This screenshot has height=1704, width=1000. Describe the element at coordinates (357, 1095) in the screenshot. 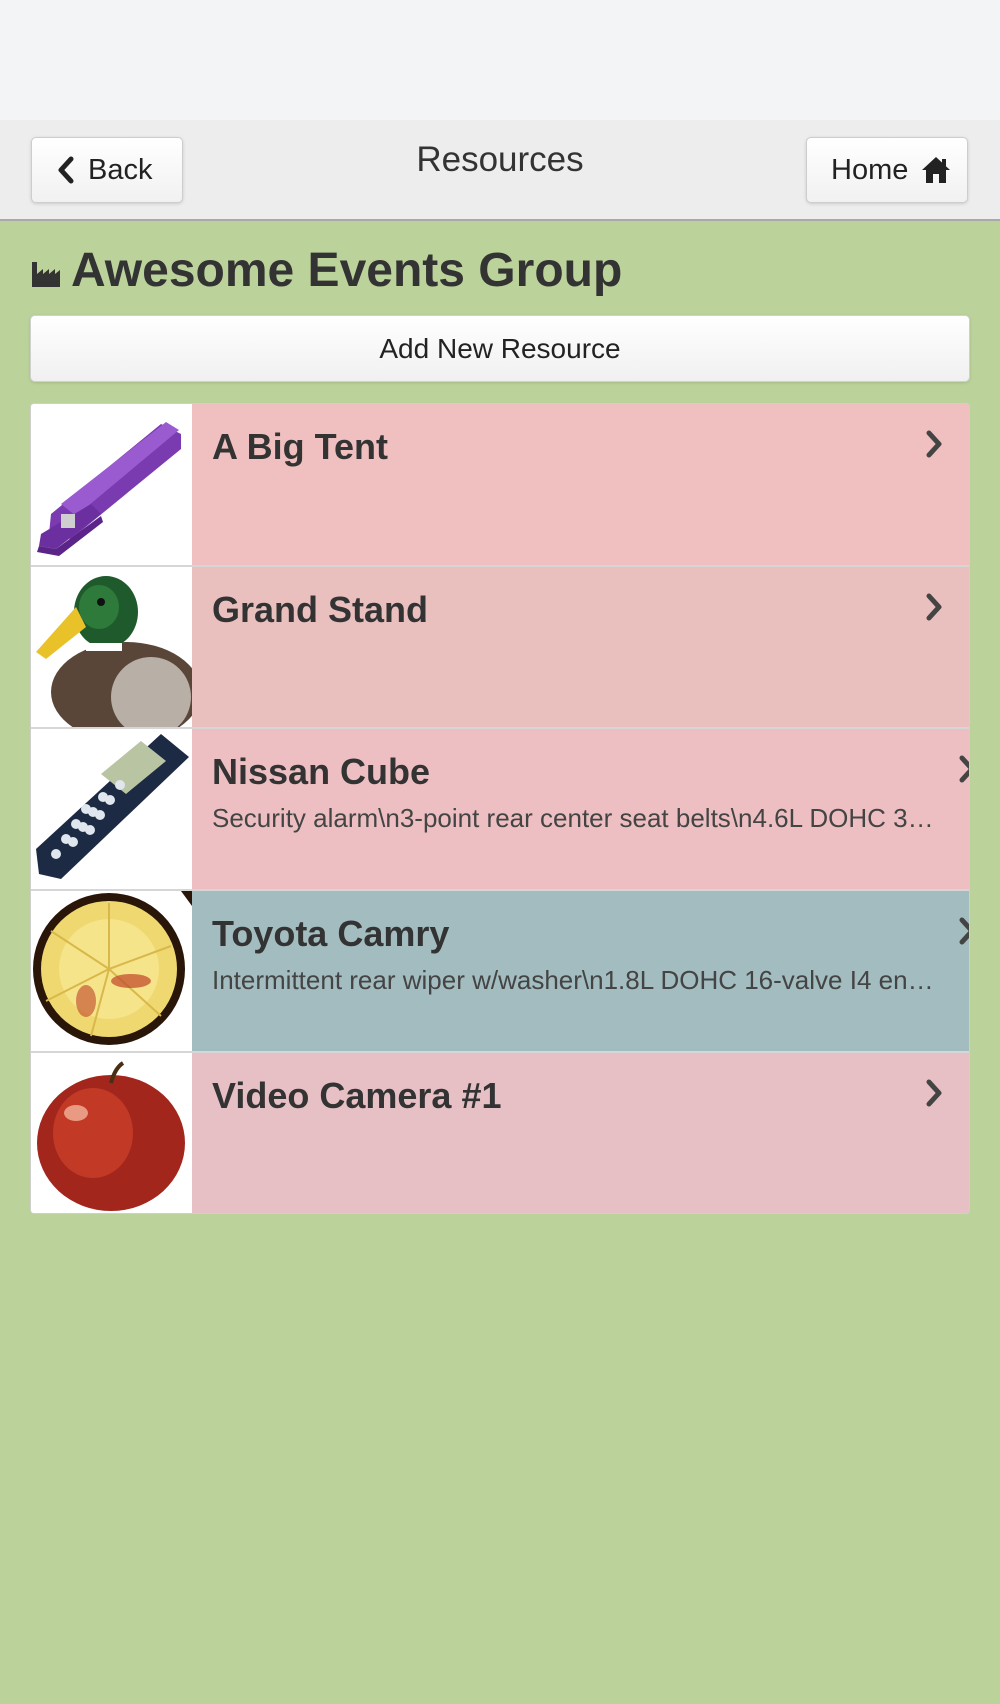

I see `resource-title: Video Camera #1` at that location.